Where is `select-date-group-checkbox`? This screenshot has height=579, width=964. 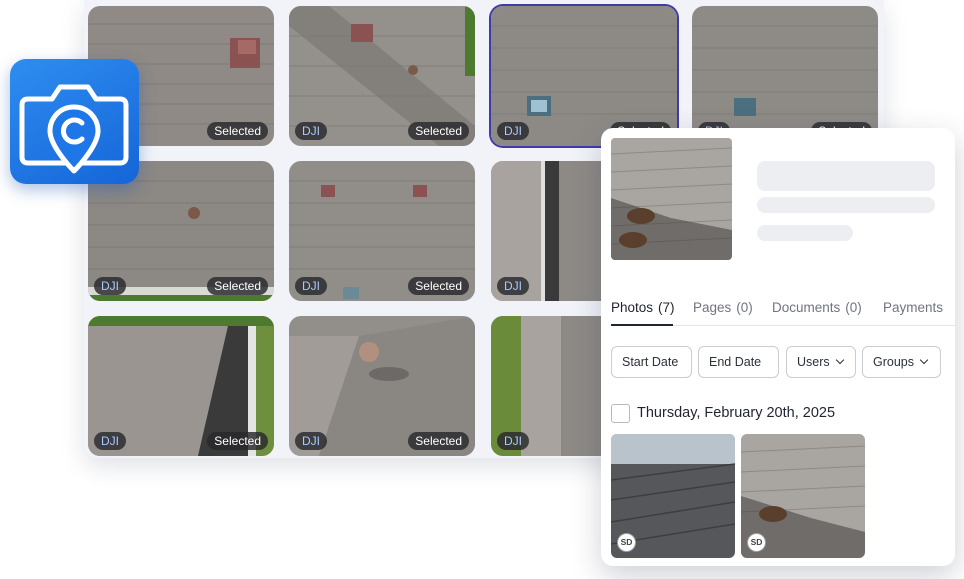 select-date-group-checkbox is located at coordinates (620, 413).